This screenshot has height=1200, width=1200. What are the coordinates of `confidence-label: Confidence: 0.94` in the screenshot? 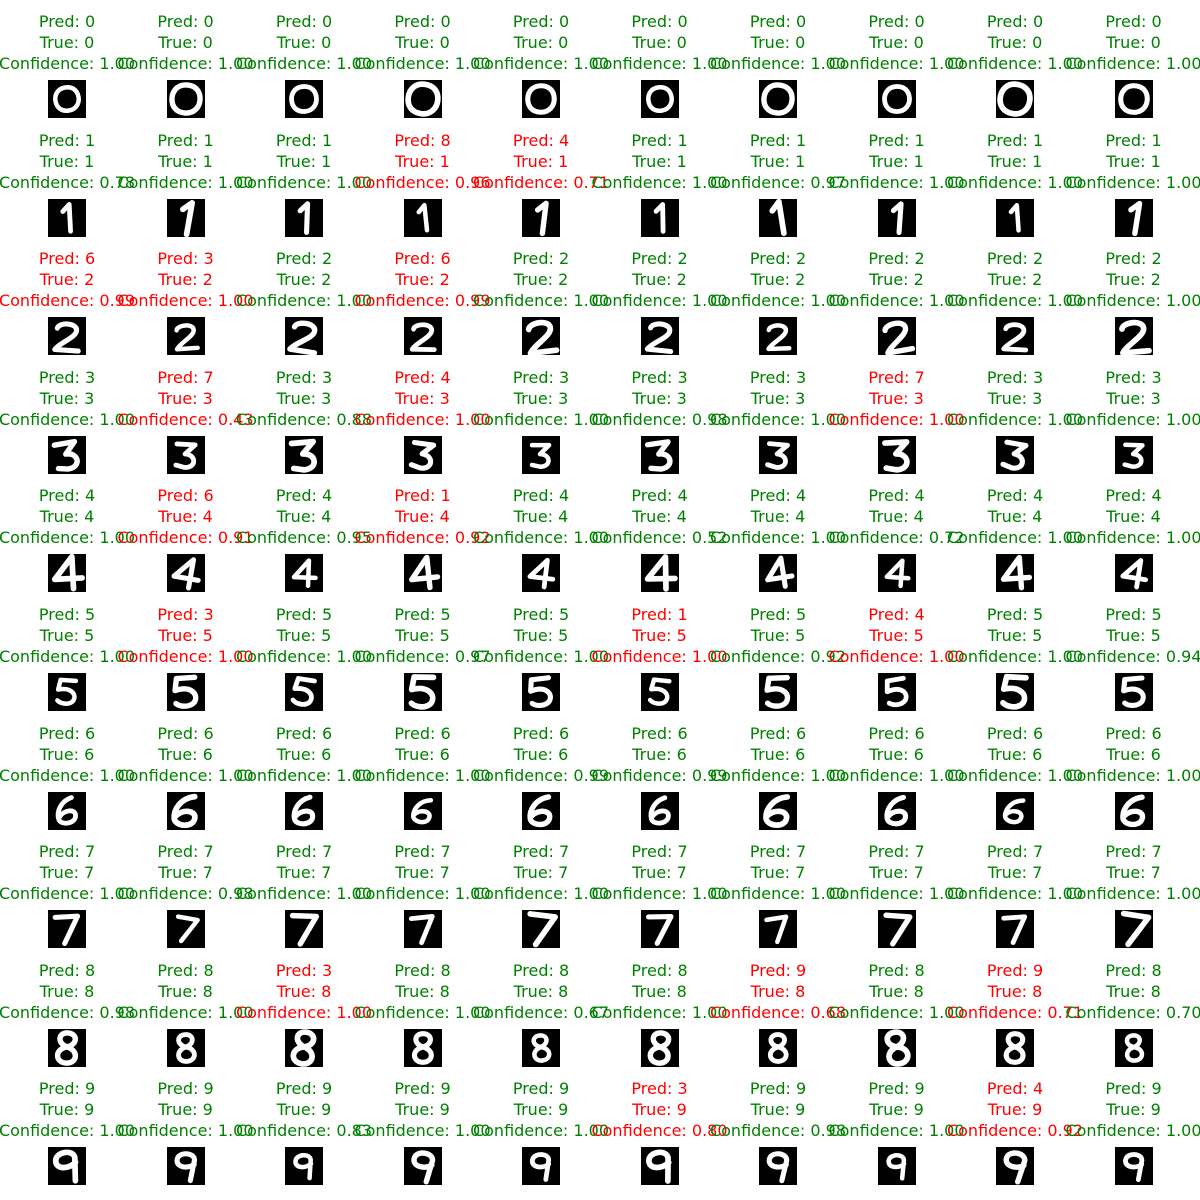 It's located at (1132, 656).